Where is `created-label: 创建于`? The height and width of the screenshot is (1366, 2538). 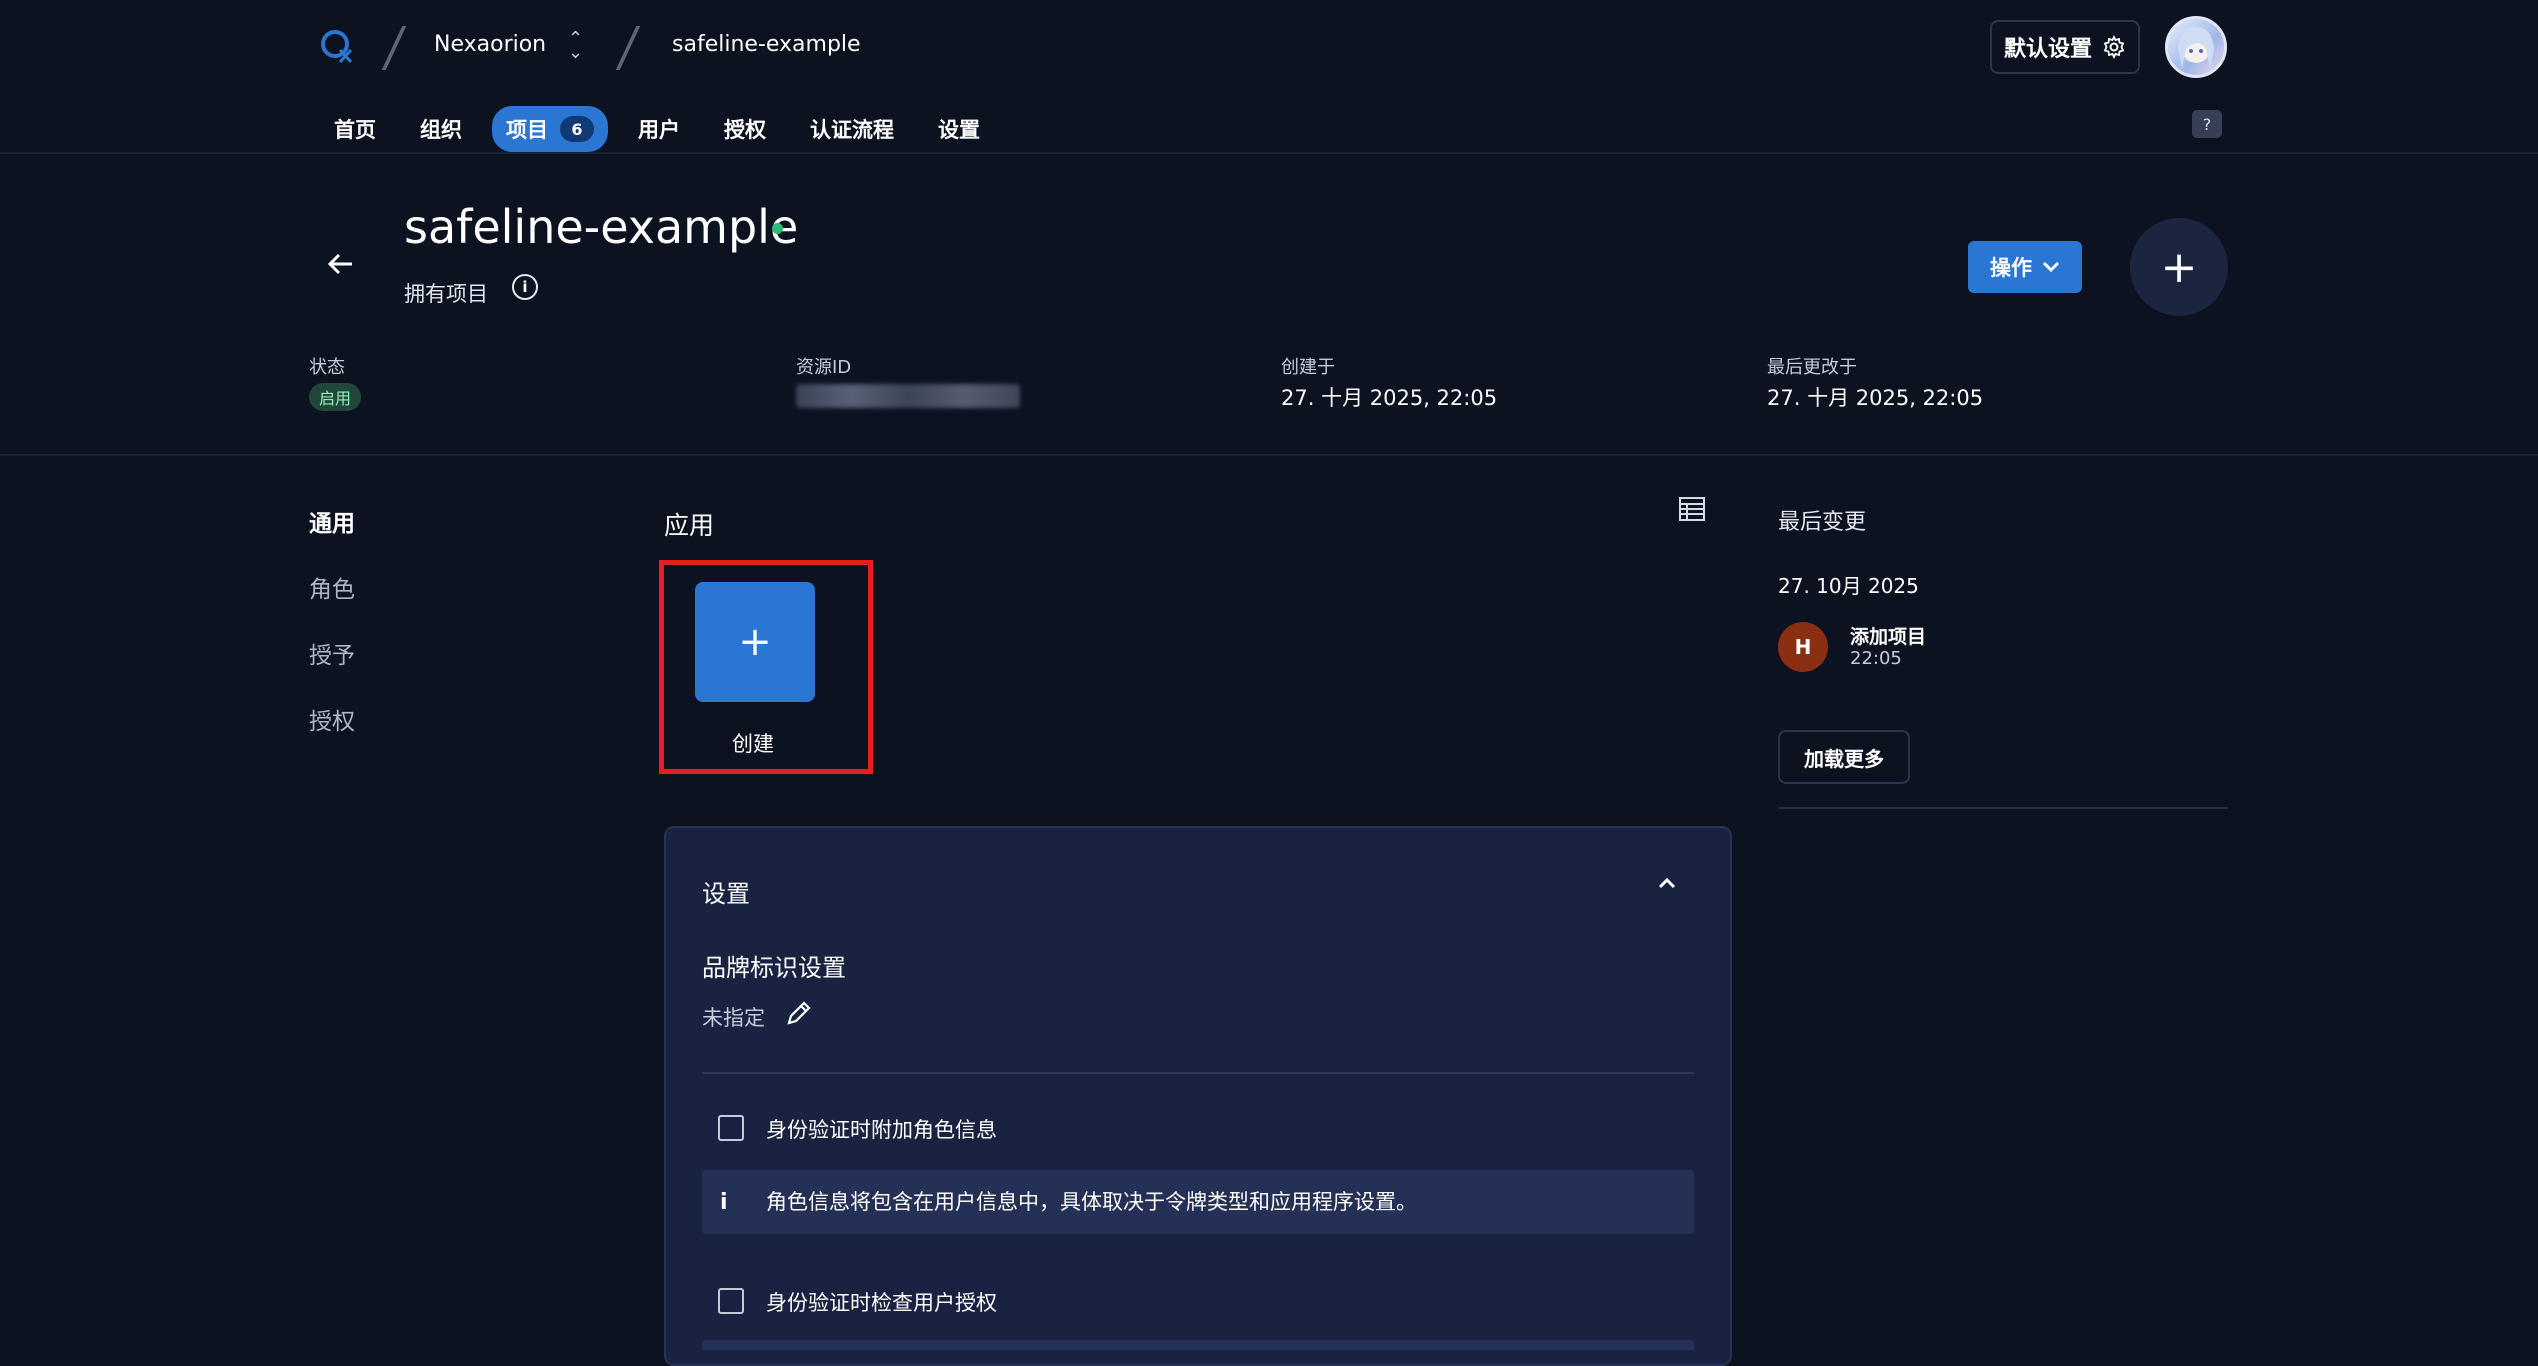 created-label: 创建于 is located at coordinates (1308, 367).